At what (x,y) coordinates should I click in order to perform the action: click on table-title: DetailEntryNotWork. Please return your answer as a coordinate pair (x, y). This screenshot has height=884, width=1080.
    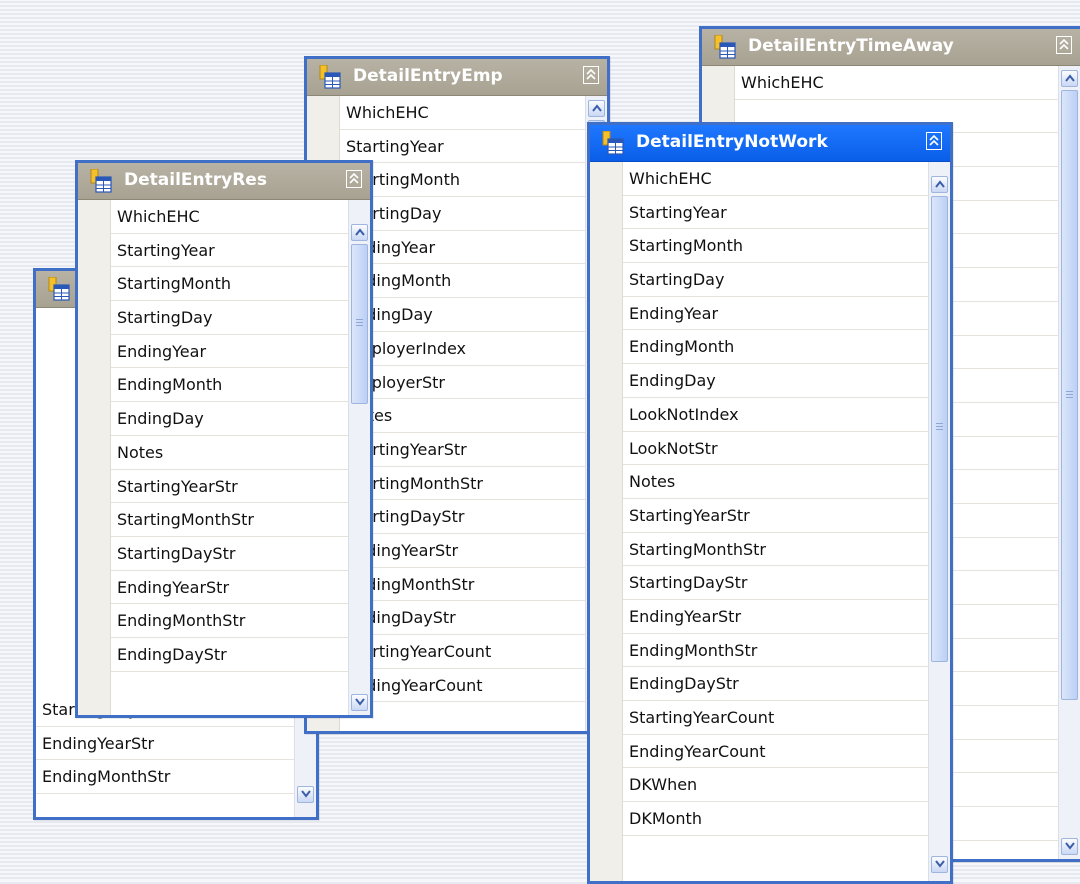
    Looking at the image, I should click on (732, 142).